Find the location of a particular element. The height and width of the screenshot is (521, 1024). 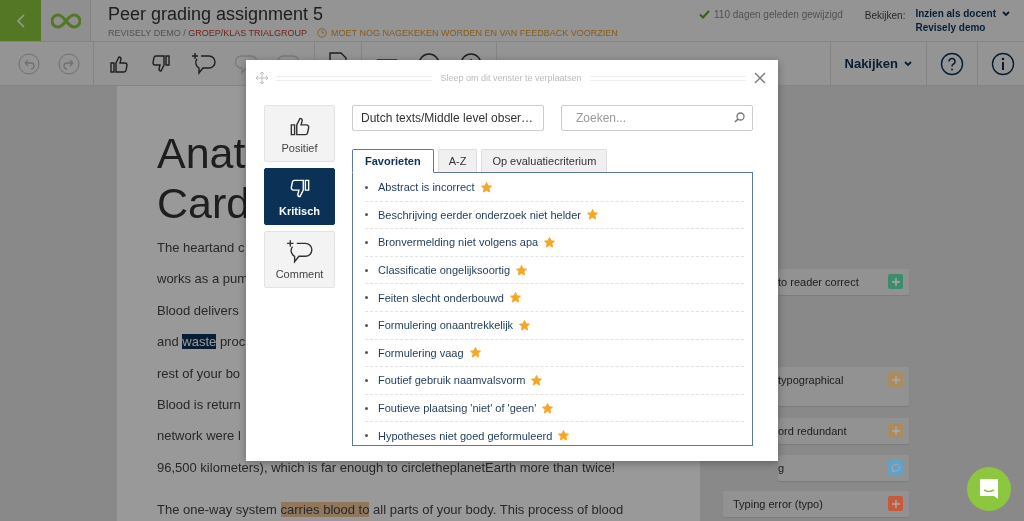

annotation-card: g is located at coordinates (843, 468).